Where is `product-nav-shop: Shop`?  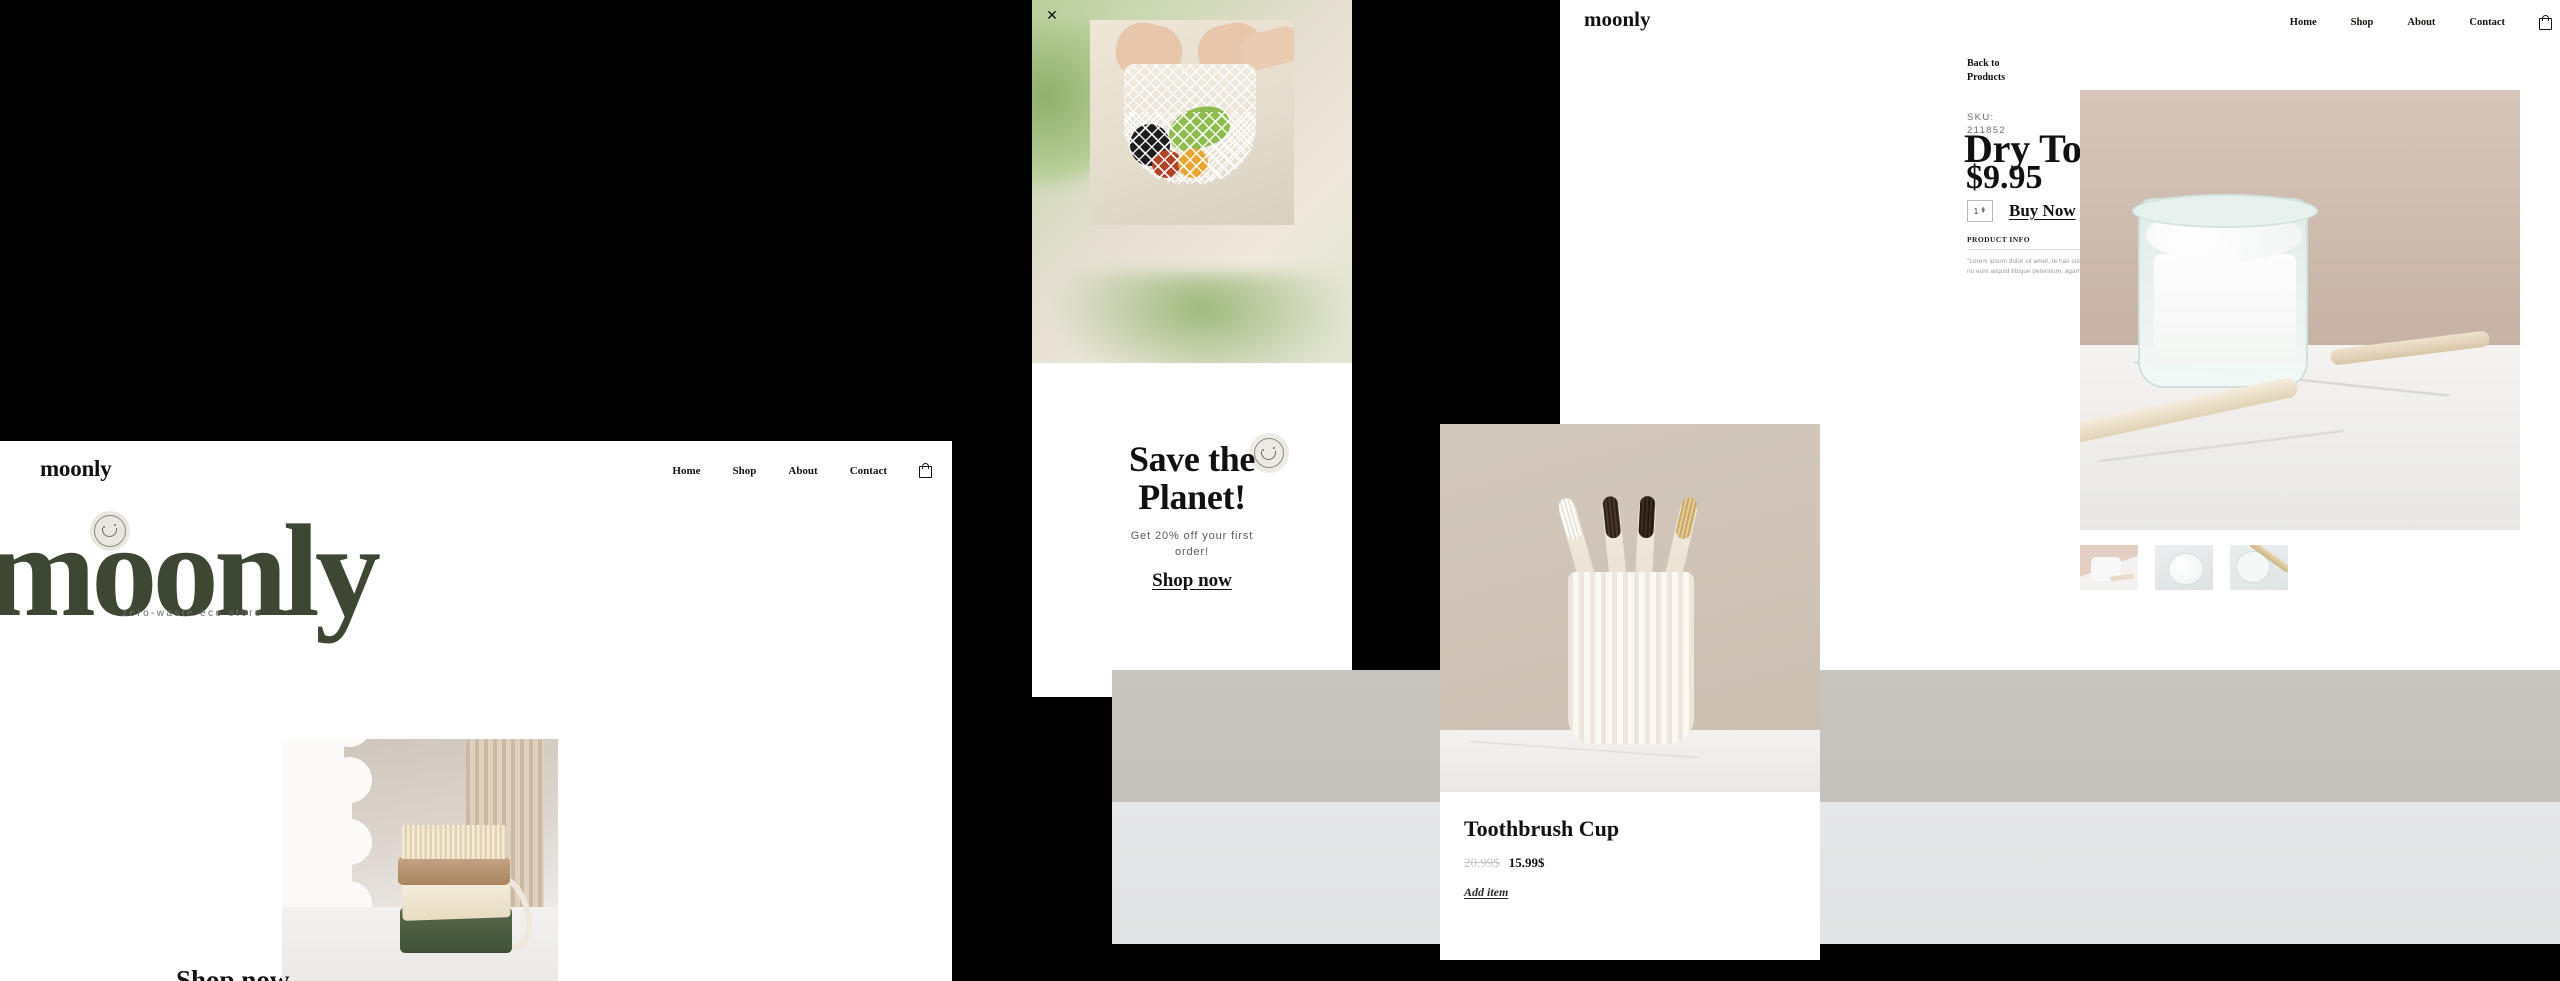 product-nav-shop: Shop is located at coordinates (2362, 22).